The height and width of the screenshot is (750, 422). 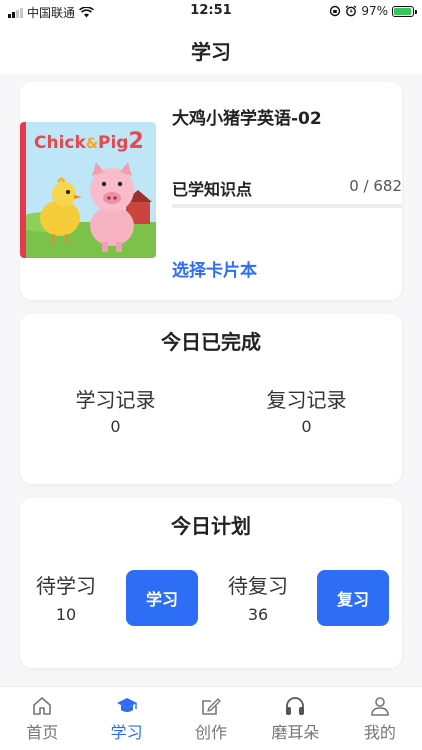 I want to click on study-record-stat: 学习记录 0, so click(x=115, y=410).